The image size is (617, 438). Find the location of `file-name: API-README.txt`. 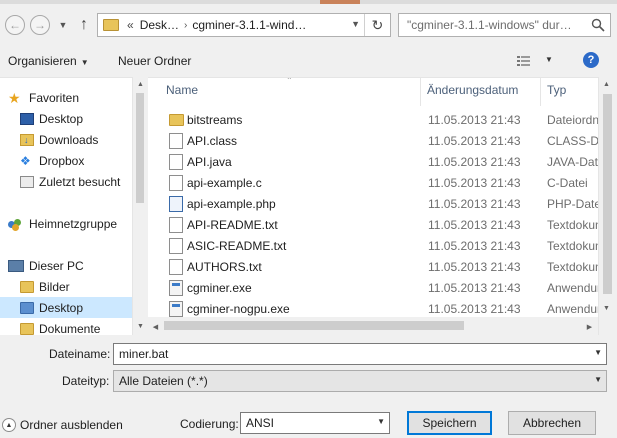

file-name: API-README.txt is located at coordinates (232, 225).